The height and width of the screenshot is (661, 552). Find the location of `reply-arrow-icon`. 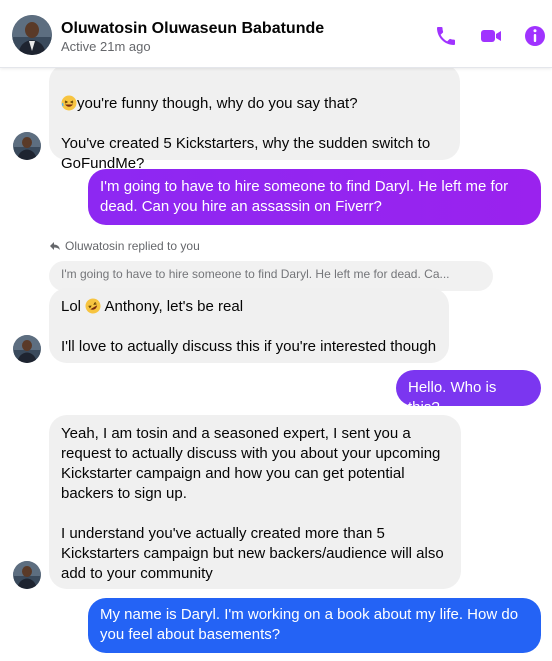

reply-arrow-icon is located at coordinates (55, 246).